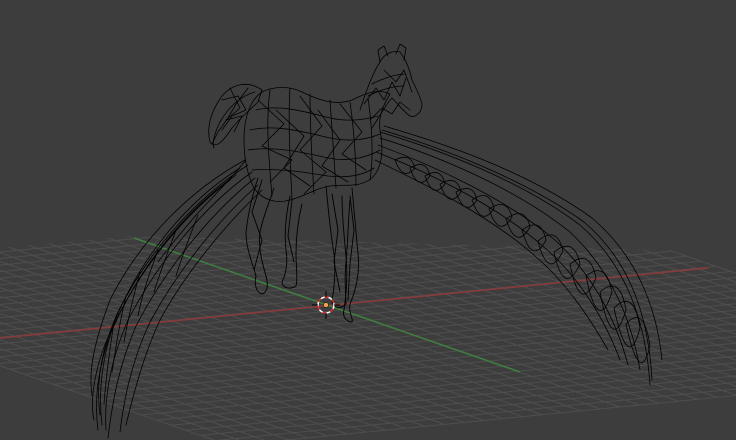  What do you see at coordinates (317, 144) in the screenshot?
I see `horse-body` at bounding box center [317, 144].